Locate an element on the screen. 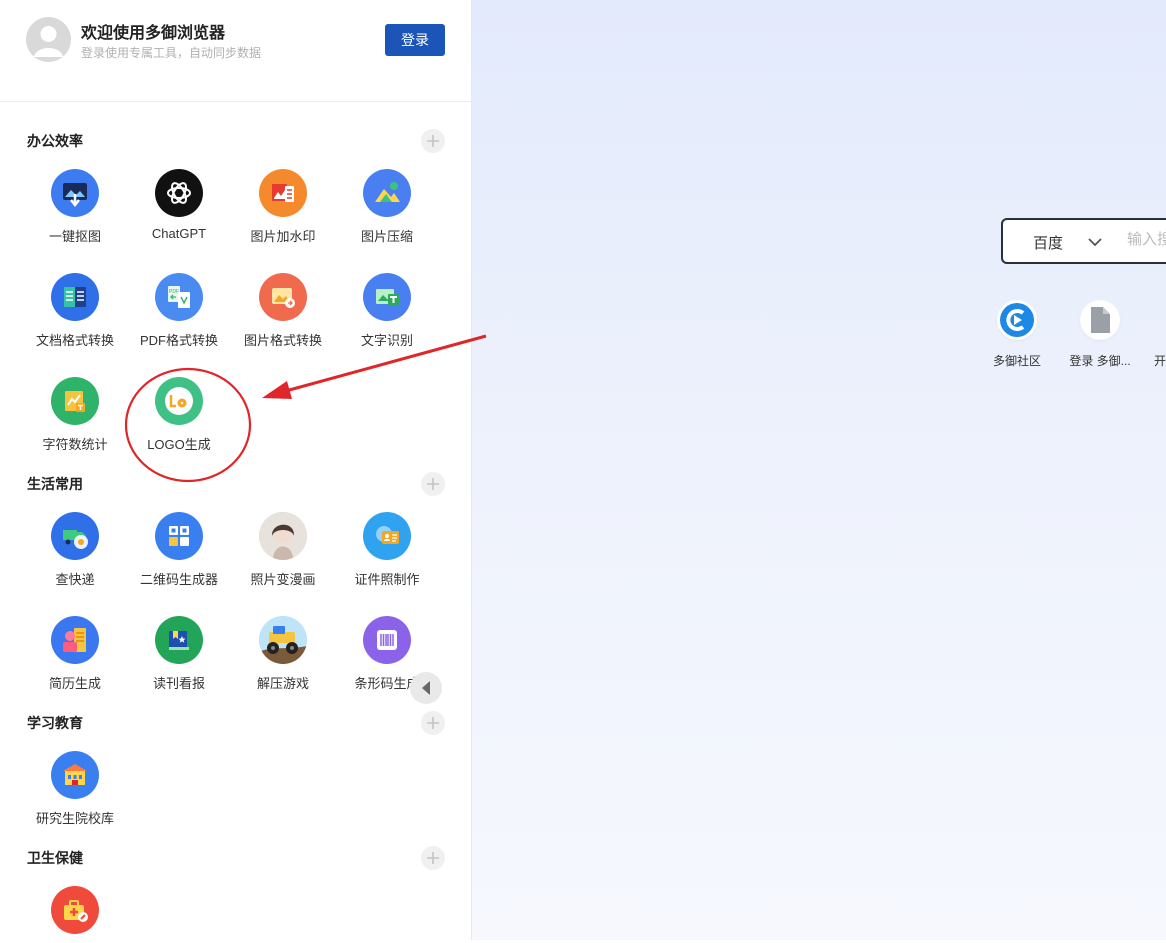  search-box: 百度 is located at coordinates (1083, 241).